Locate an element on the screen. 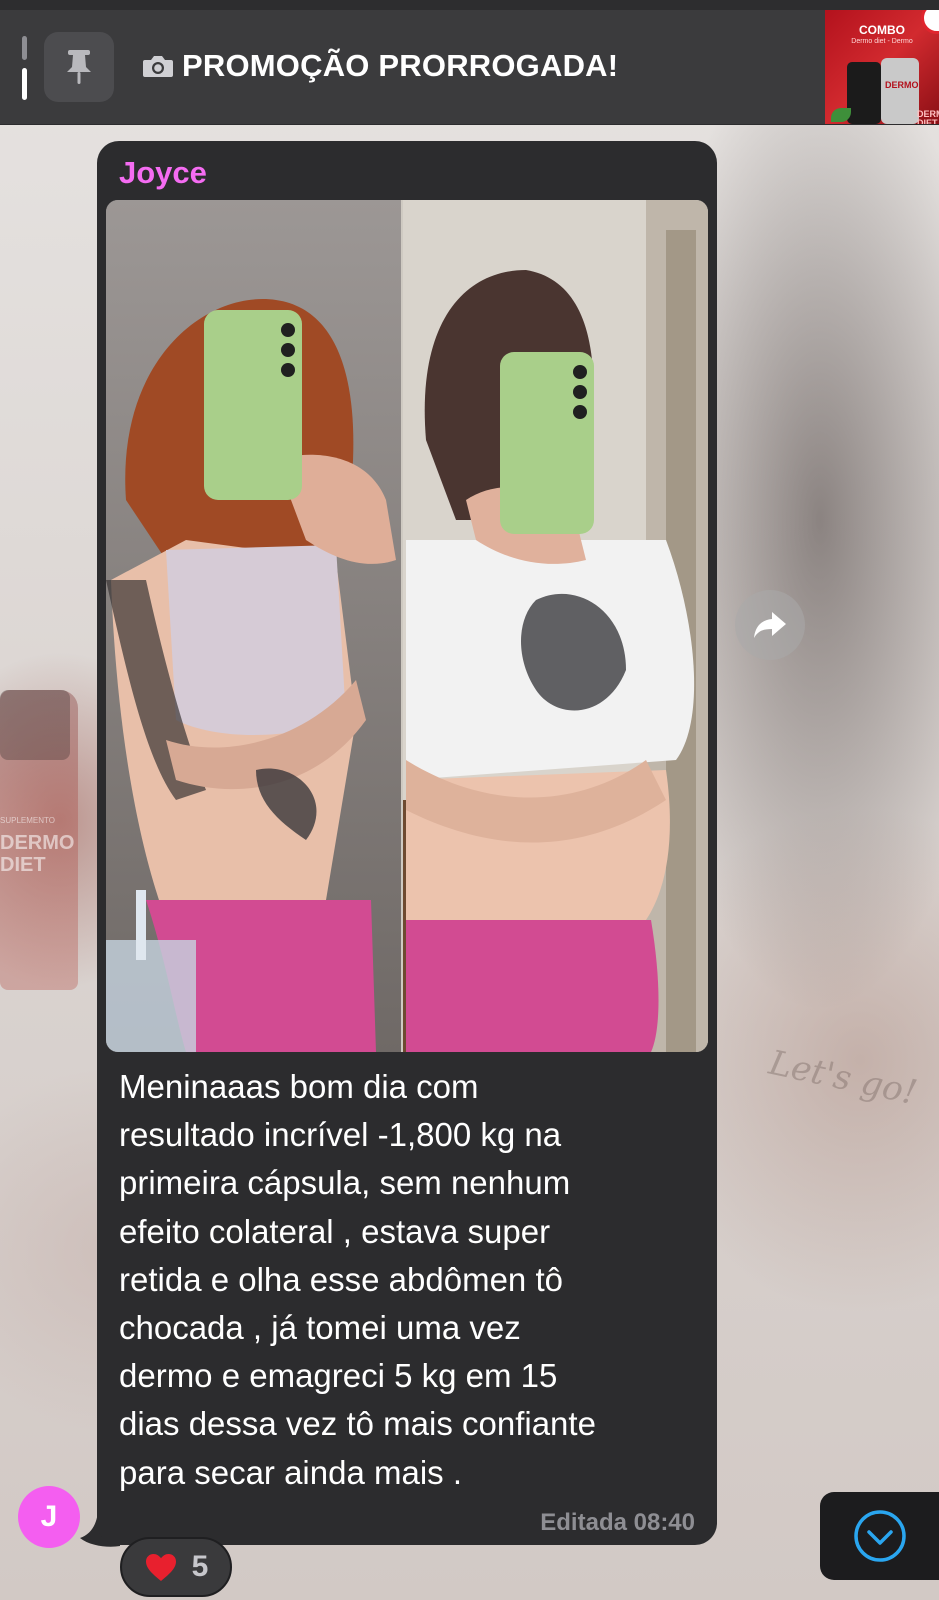 Image resolution: width=939 pixels, height=1600 pixels. pin-indicator is located at coordinates (24, 68).